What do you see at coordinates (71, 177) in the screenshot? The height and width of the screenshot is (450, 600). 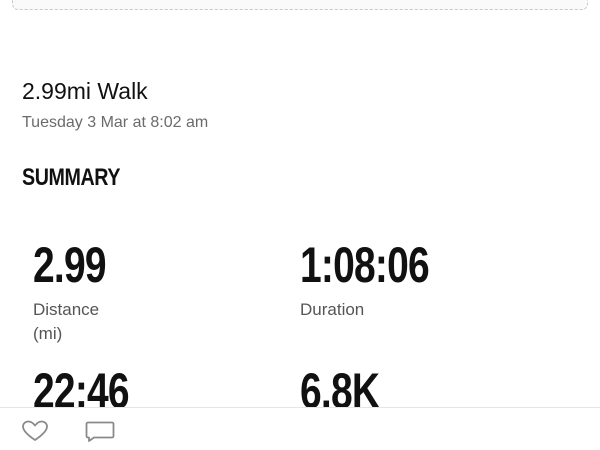 I see `summary-heading: SUMMARY` at bounding box center [71, 177].